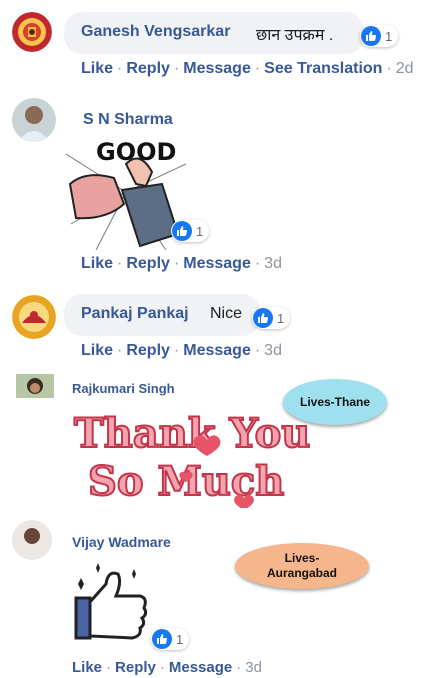  I want to click on thumbs-up-sticker, so click(111, 603).